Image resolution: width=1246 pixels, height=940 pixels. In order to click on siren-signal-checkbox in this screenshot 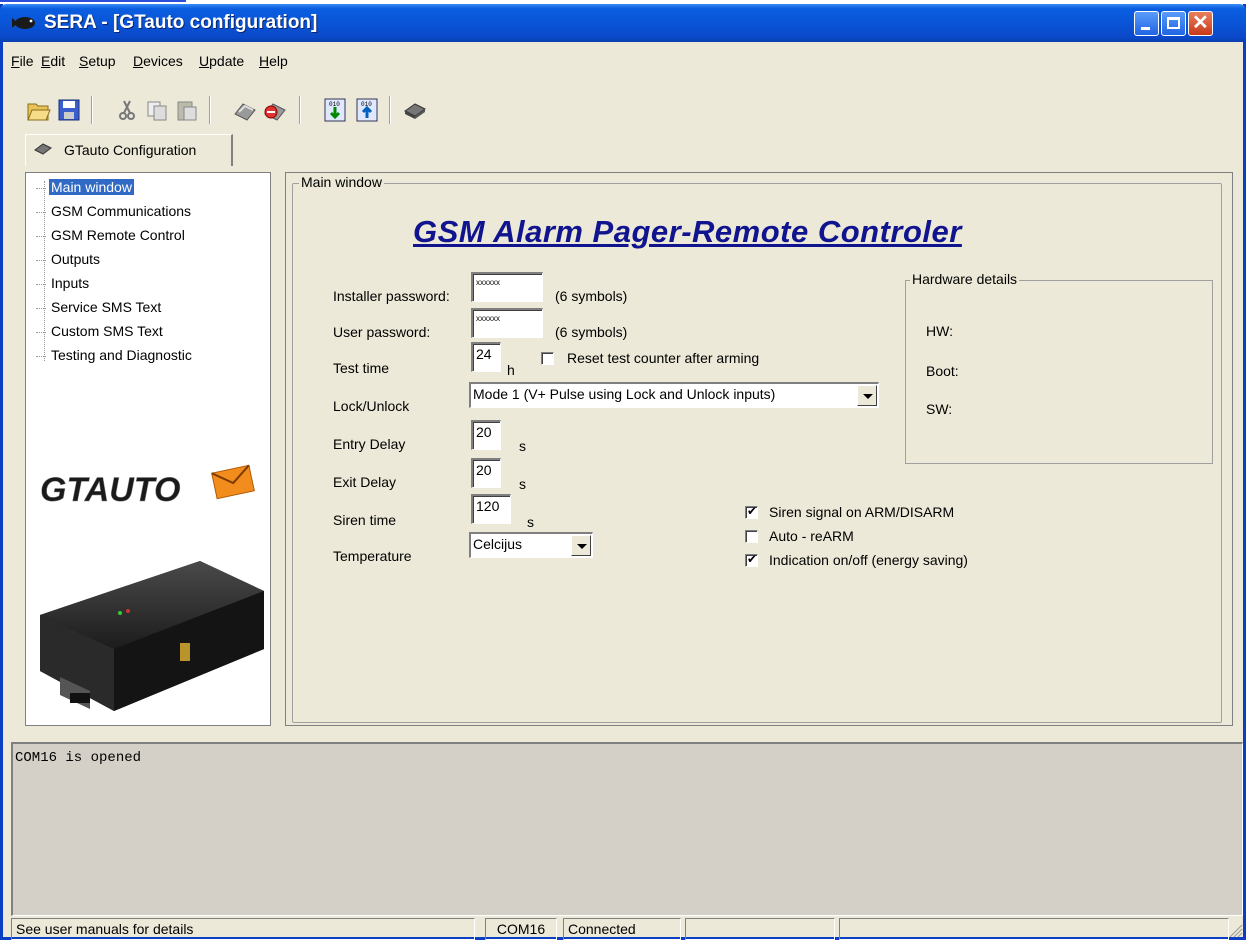, I will do `click(751, 511)`.